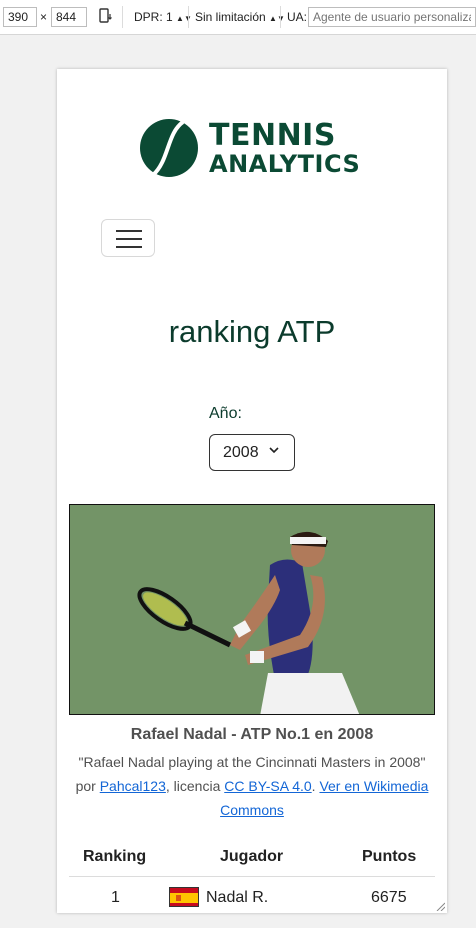  What do you see at coordinates (241, 452) in the screenshot?
I see `year-value: 2008` at bounding box center [241, 452].